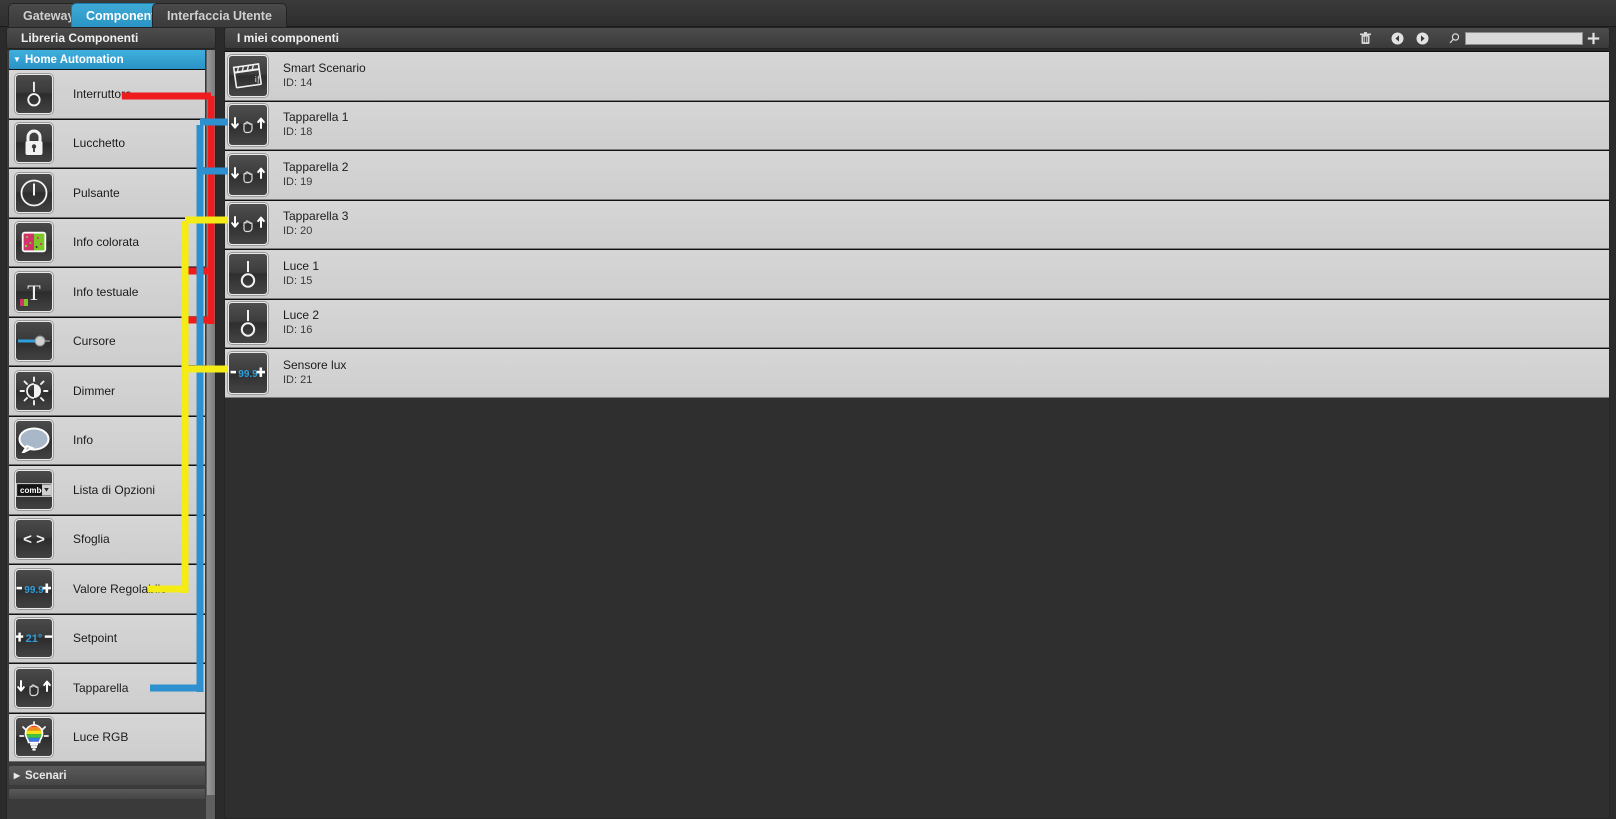  I want to click on library-item-label: Cursore, so click(94, 341).